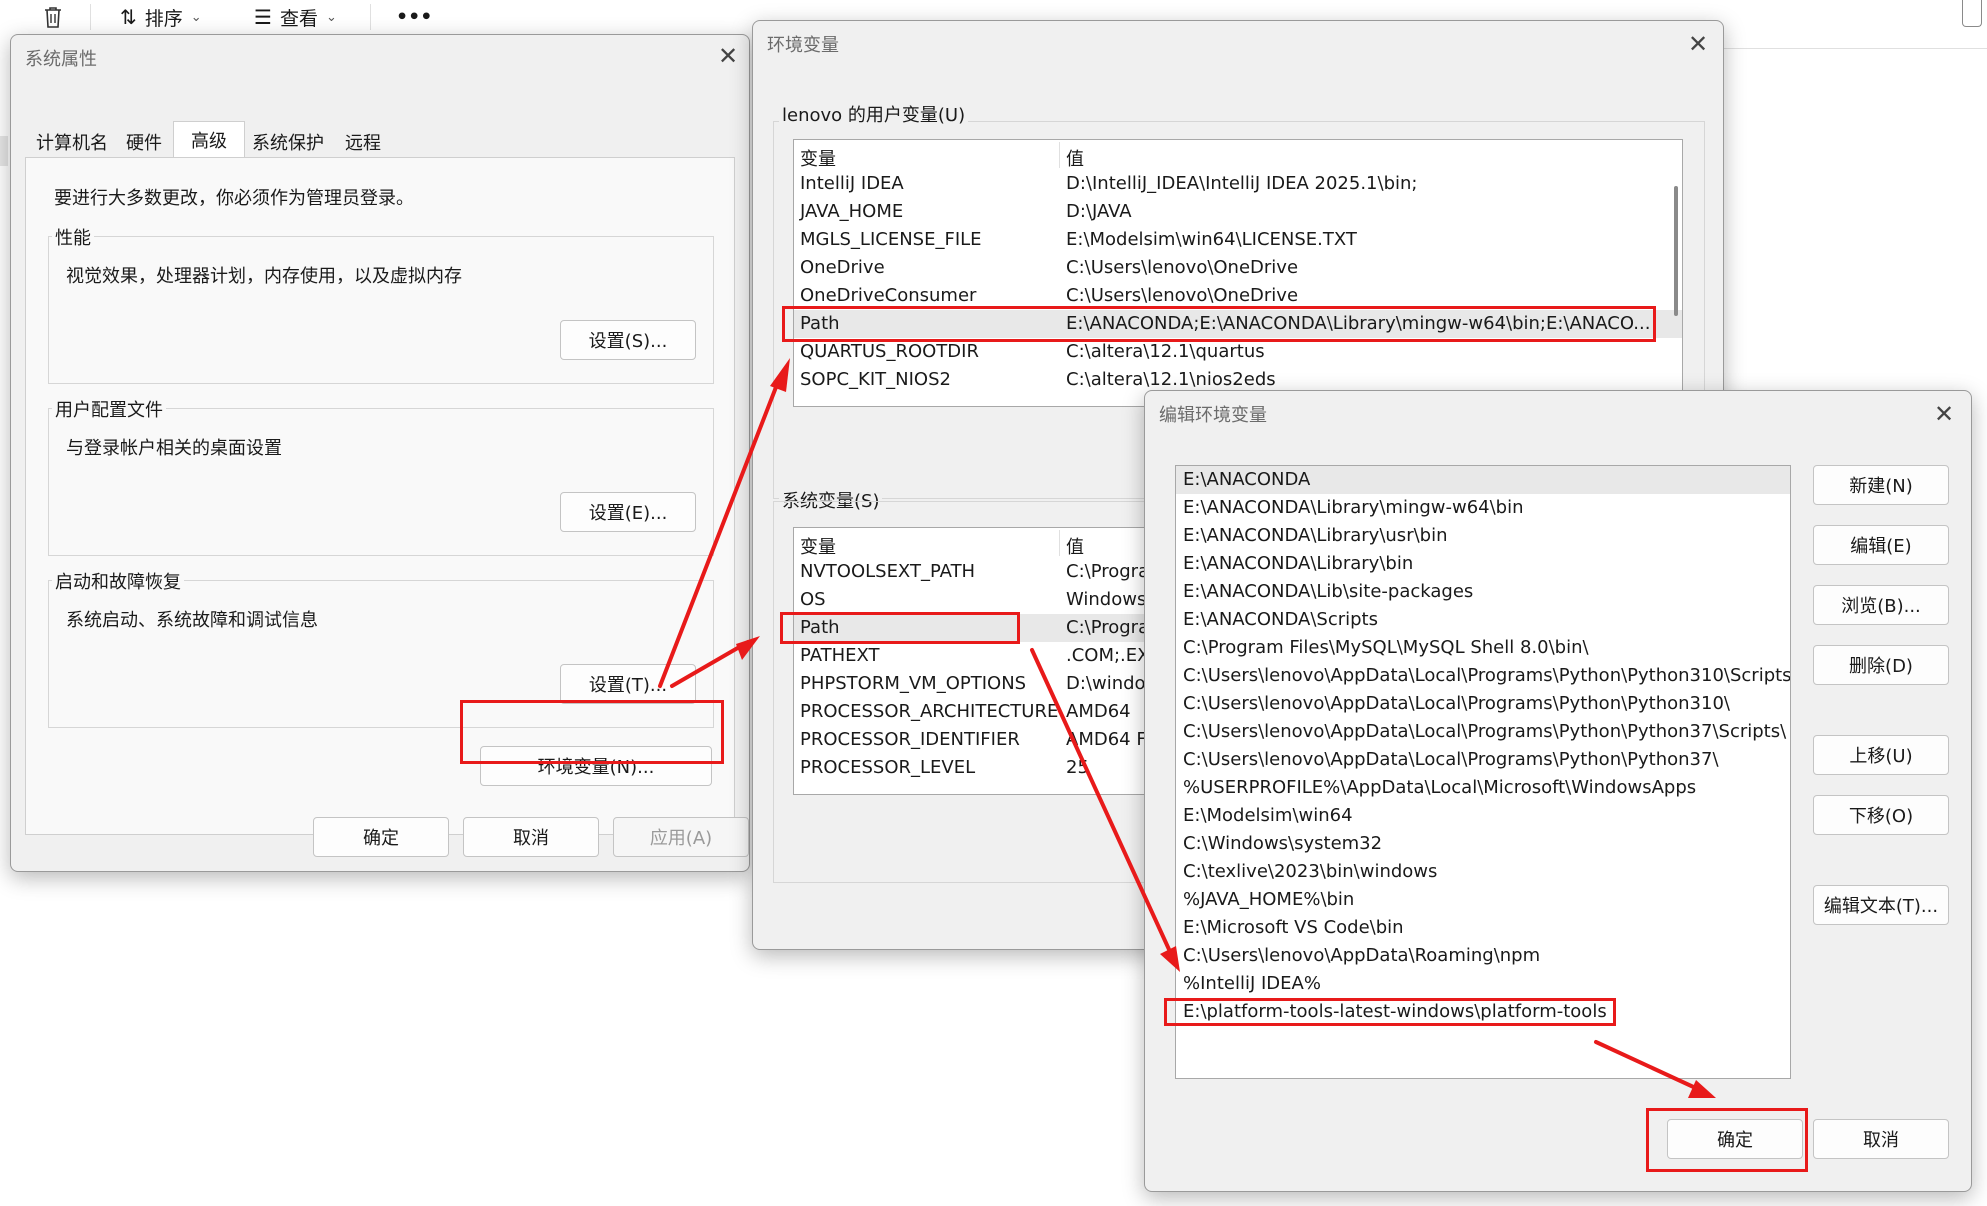  What do you see at coordinates (1102, 803) in the screenshot?
I see `arrow-to-new-entry` at bounding box center [1102, 803].